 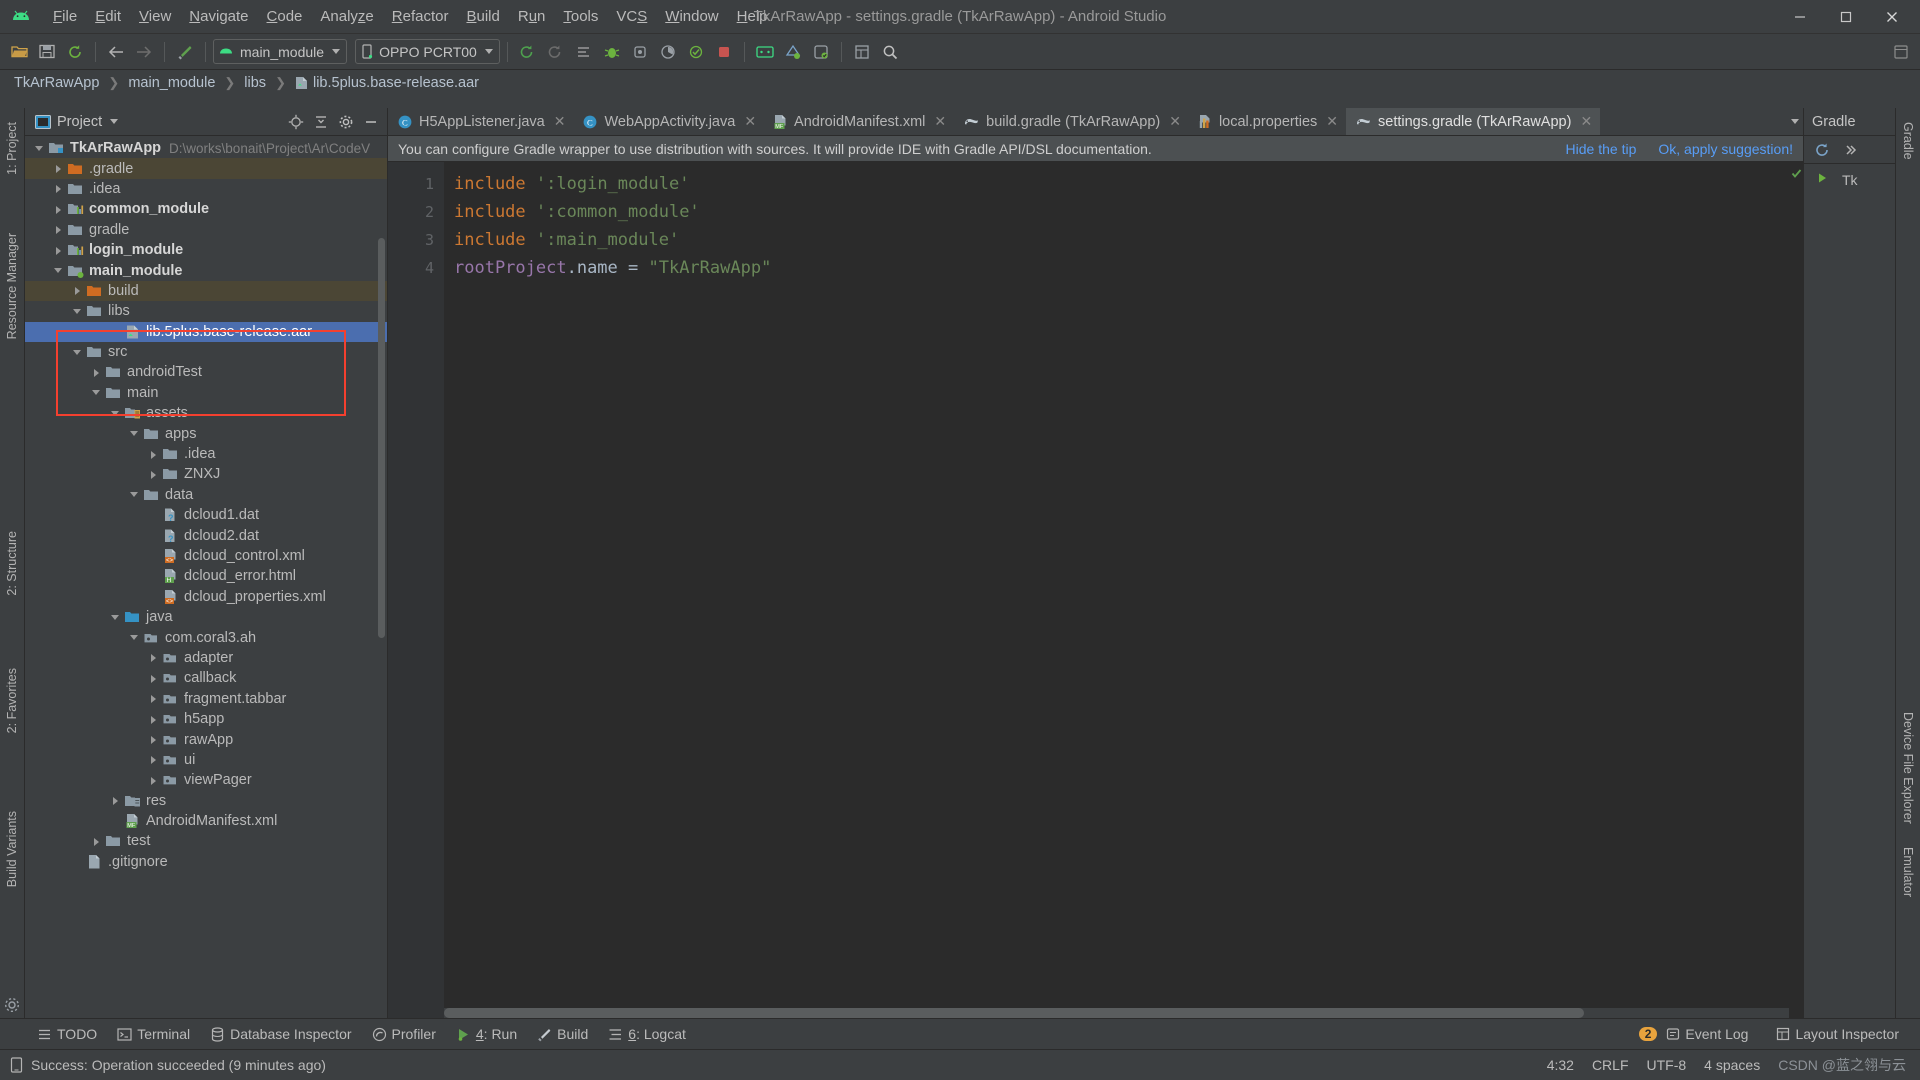 What do you see at coordinates (1822, 178) in the screenshot?
I see `gradle-run-icon` at bounding box center [1822, 178].